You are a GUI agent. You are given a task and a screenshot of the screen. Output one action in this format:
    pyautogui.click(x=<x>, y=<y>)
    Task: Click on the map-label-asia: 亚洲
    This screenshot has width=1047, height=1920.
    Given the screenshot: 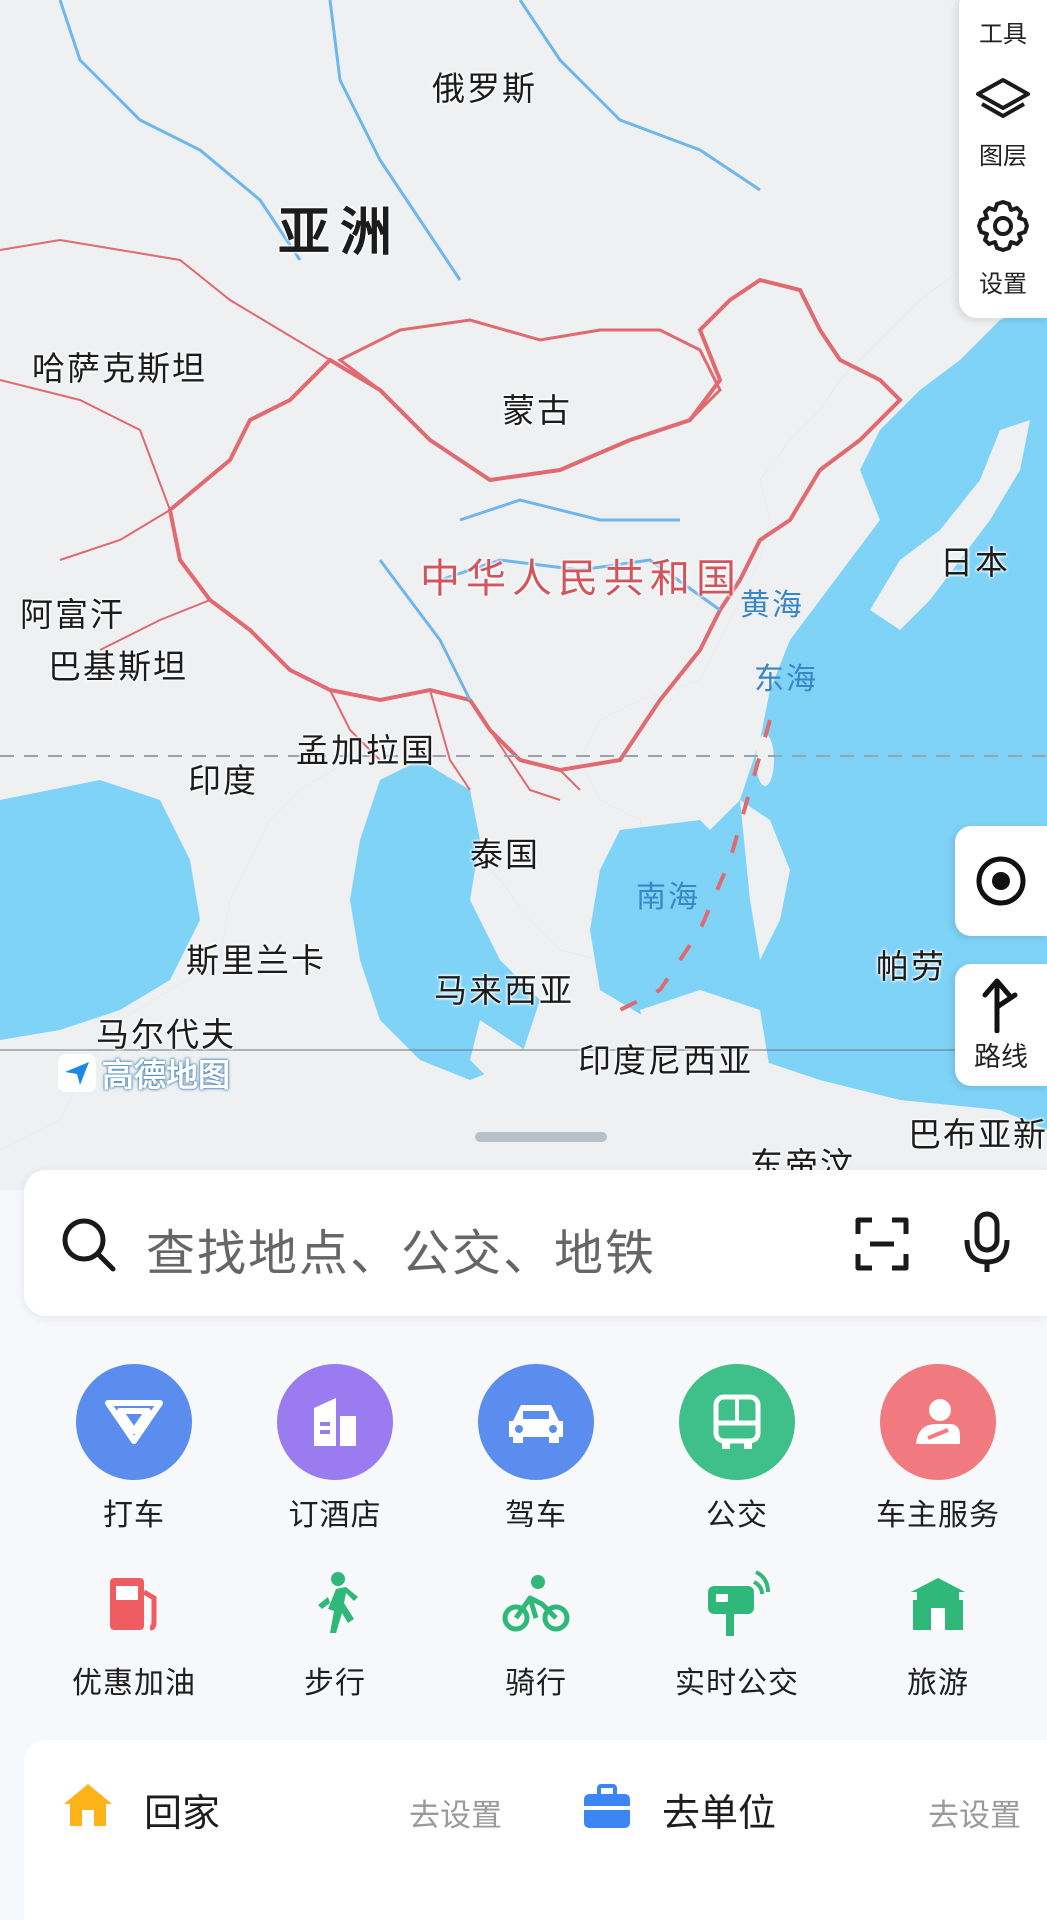 What is the action you would take?
    pyautogui.click(x=340, y=233)
    